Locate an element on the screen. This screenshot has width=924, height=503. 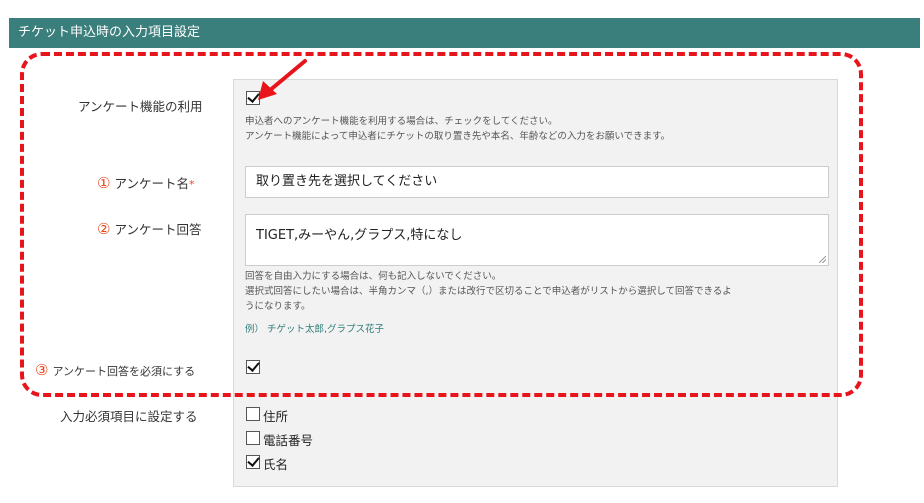
pointer-arrow-icon is located at coordinates (282, 79).